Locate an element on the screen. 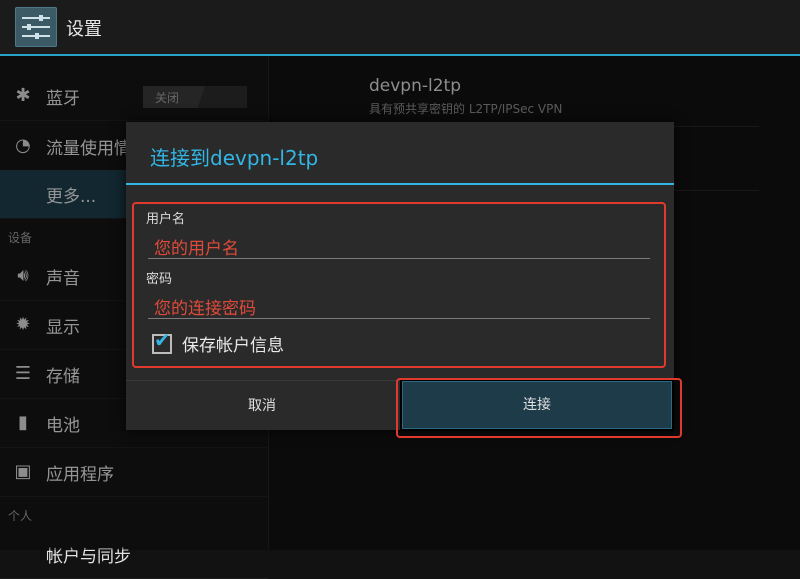 This screenshot has width=800, height=579. password-value: 您的连接密码 is located at coordinates (205, 309).